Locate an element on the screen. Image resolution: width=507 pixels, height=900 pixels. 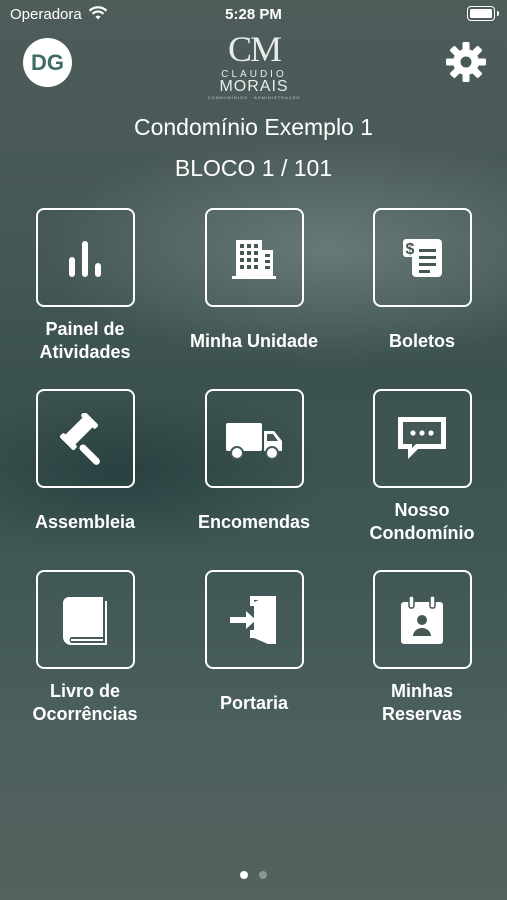
battery-icon is located at coordinates (483, 13).